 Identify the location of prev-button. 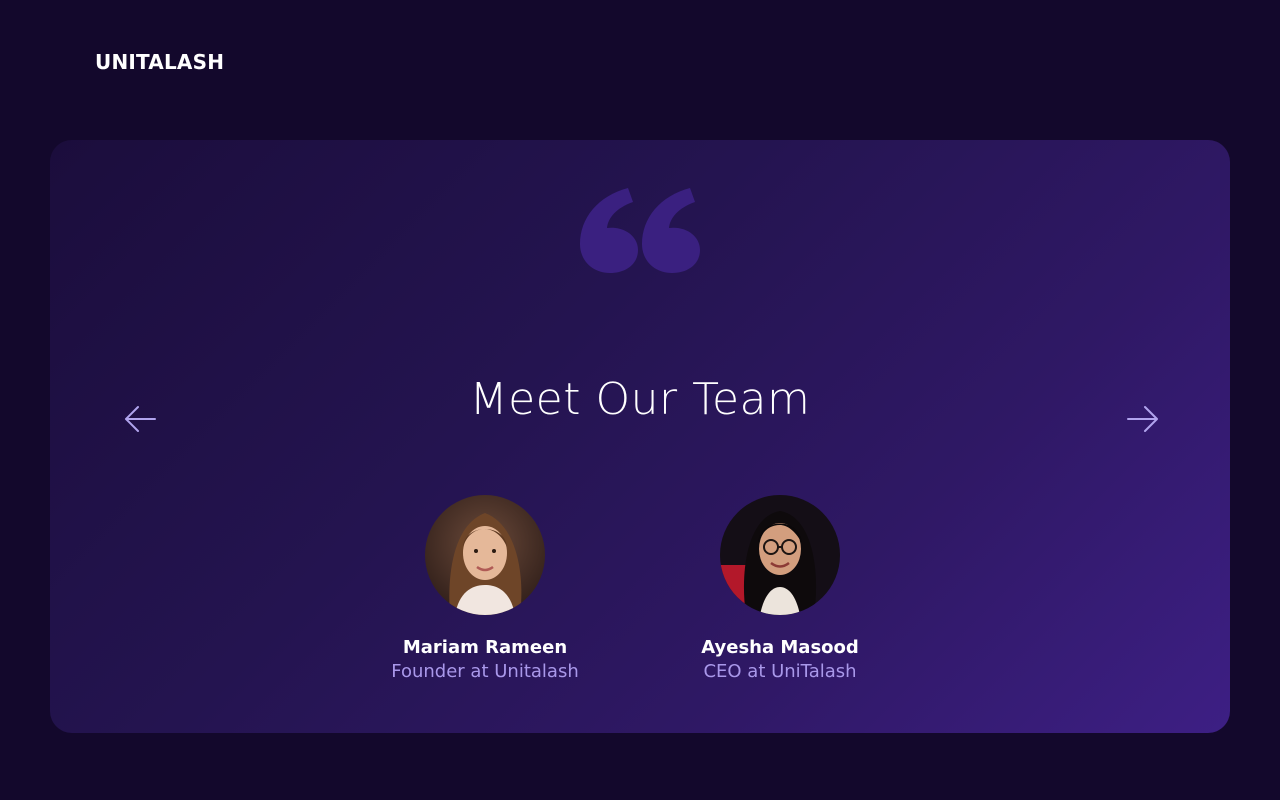
(140, 419).